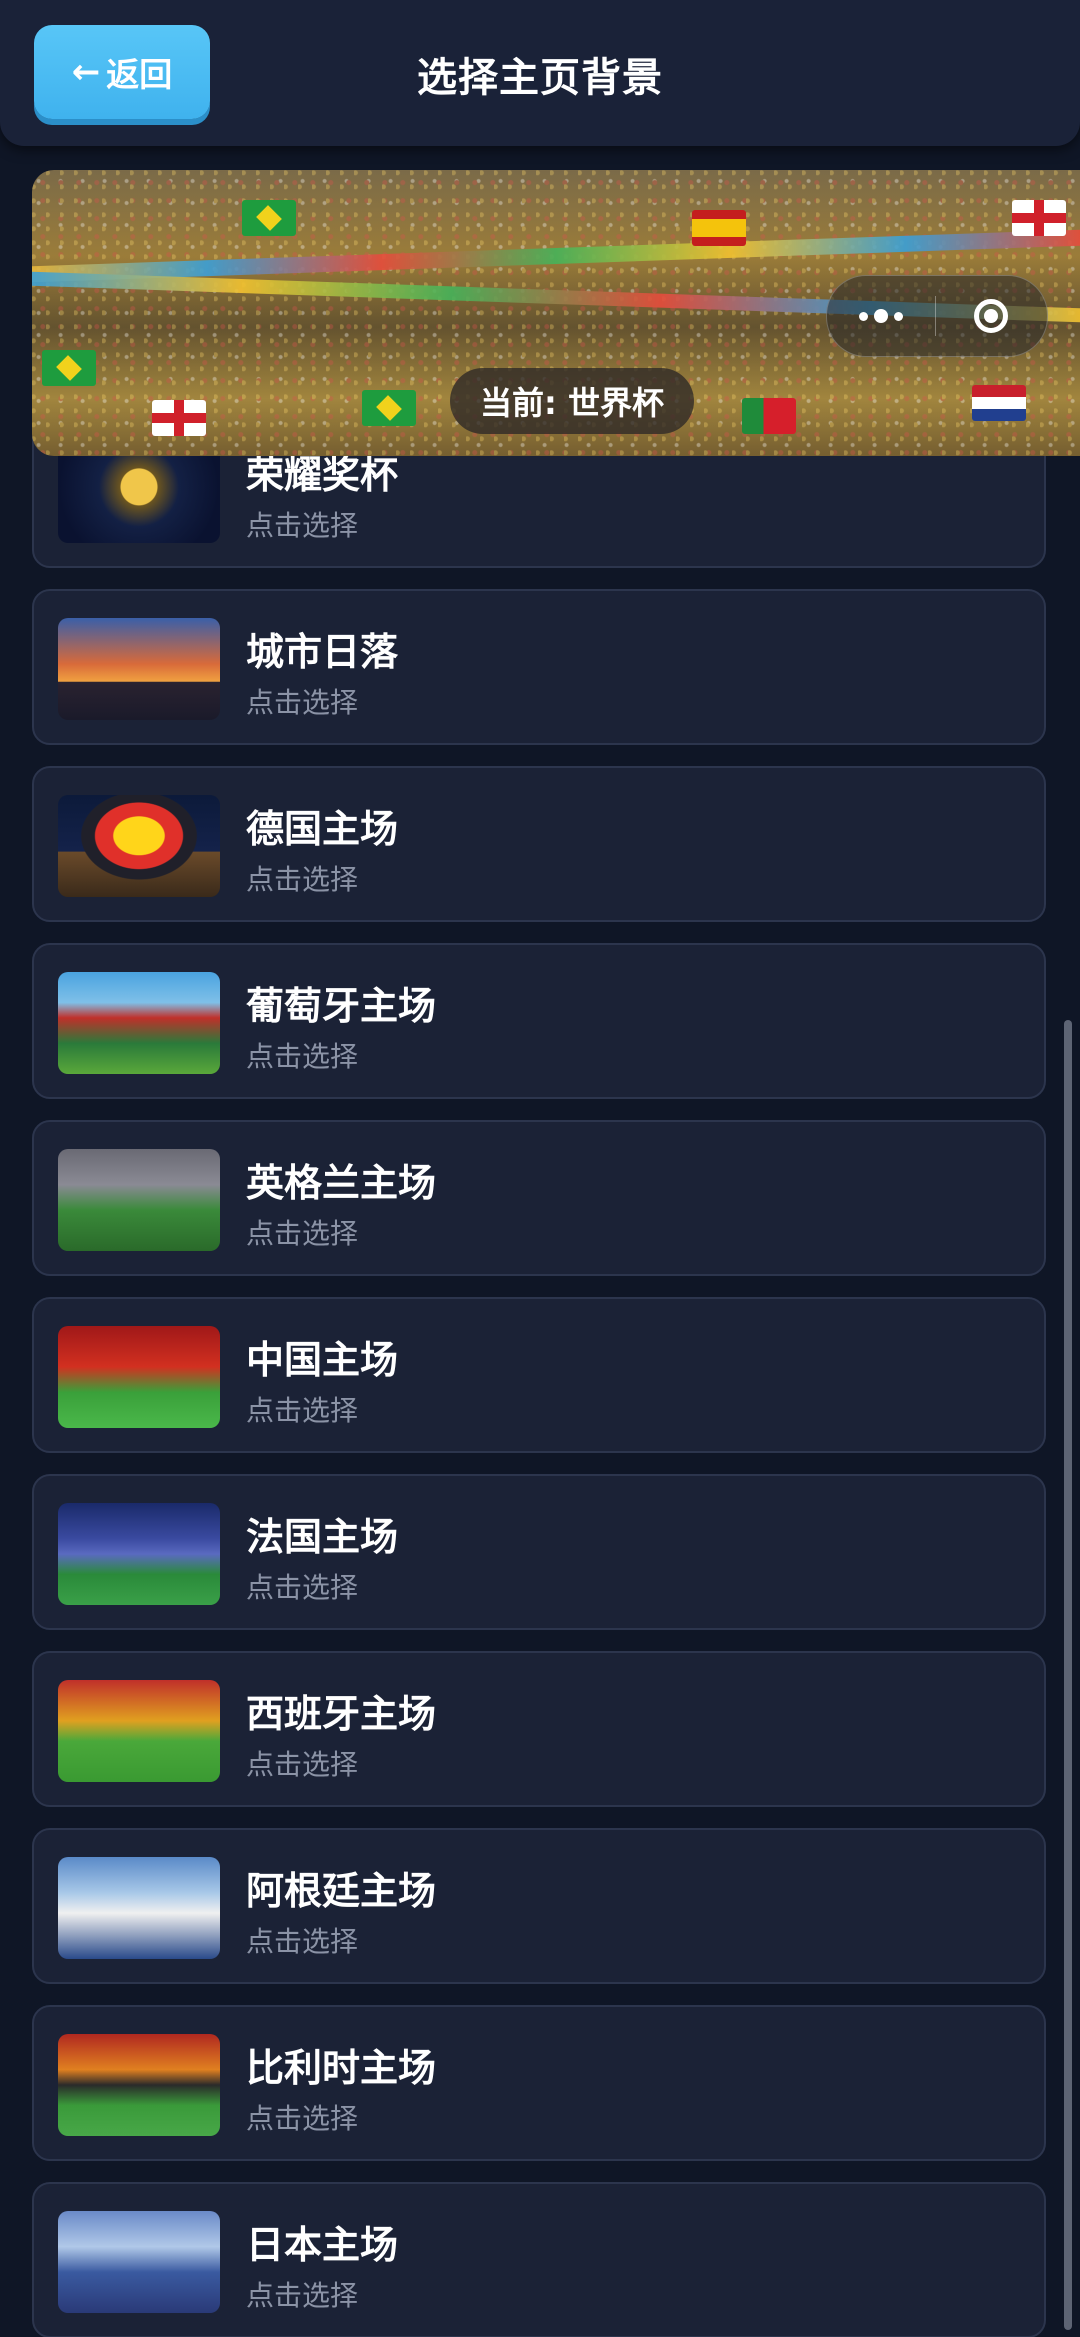  What do you see at coordinates (341, 1006) in the screenshot?
I see `background-option-title: 葡萄牙主场` at bounding box center [341, 1006].